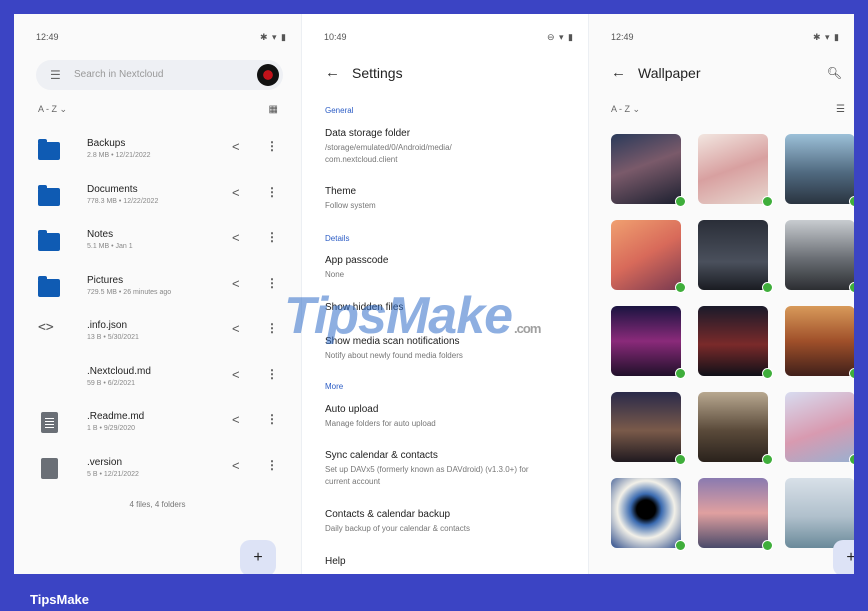  I want to click on list-item: Documents 778.3 MB • 12/22/2022 < ⋮, so click(157, 200).